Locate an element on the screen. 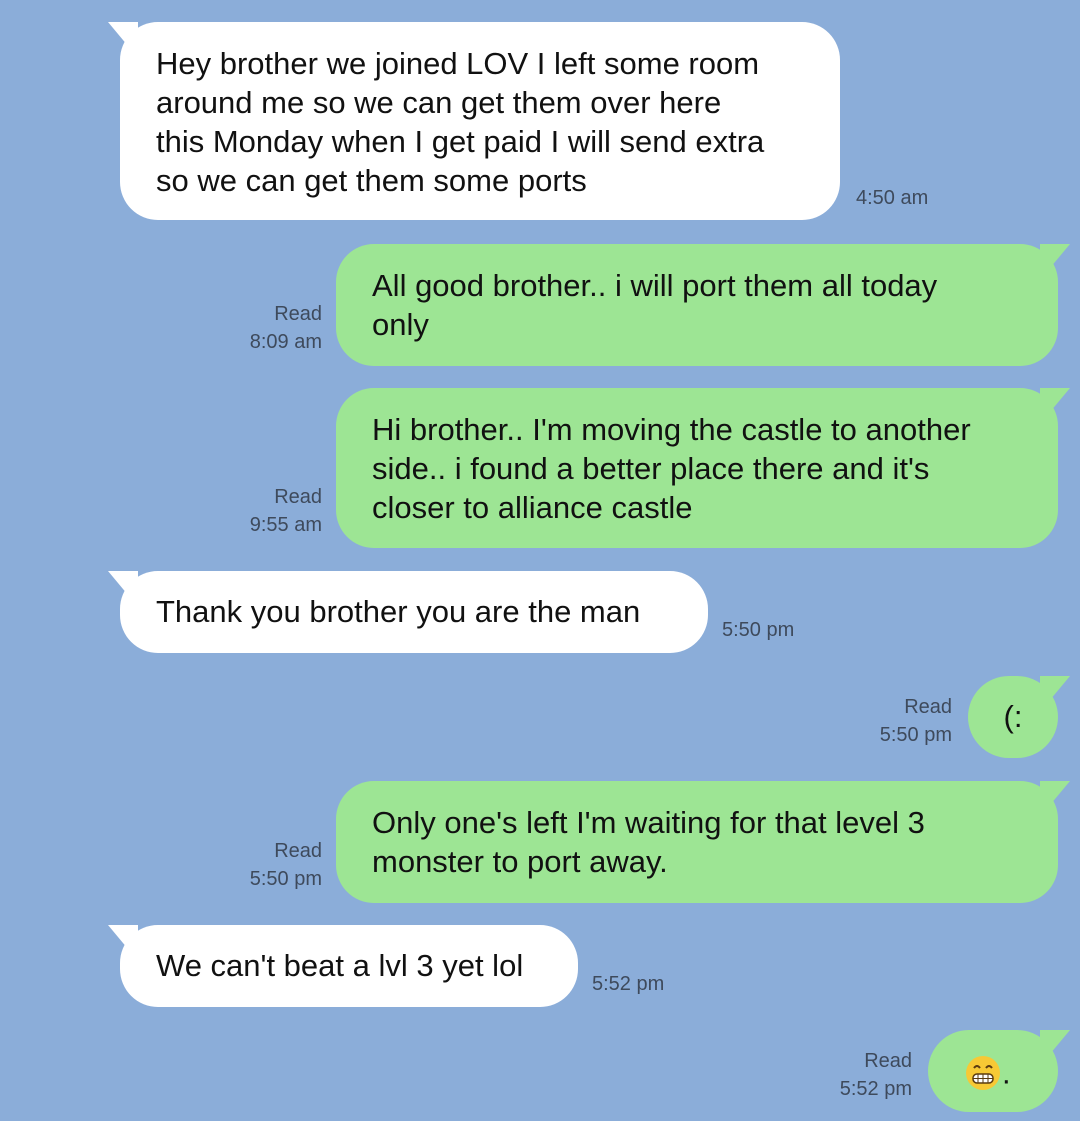 Image resolution: width=1080 pixels, height=1121 pixels. message-meta: 5:52 pm is located at coordinates (628, 984).